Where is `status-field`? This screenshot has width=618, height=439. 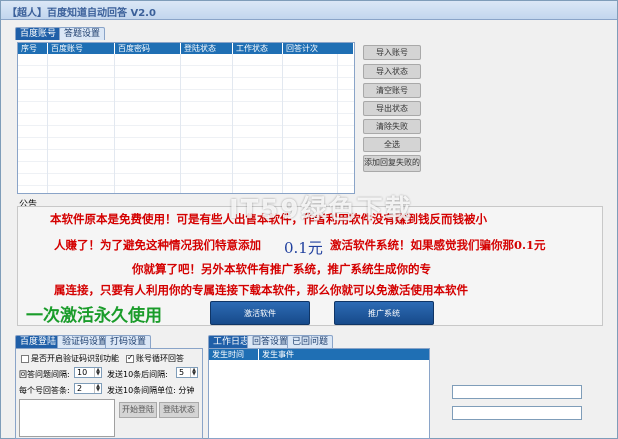
status-field is located at coordinates (517, 392).